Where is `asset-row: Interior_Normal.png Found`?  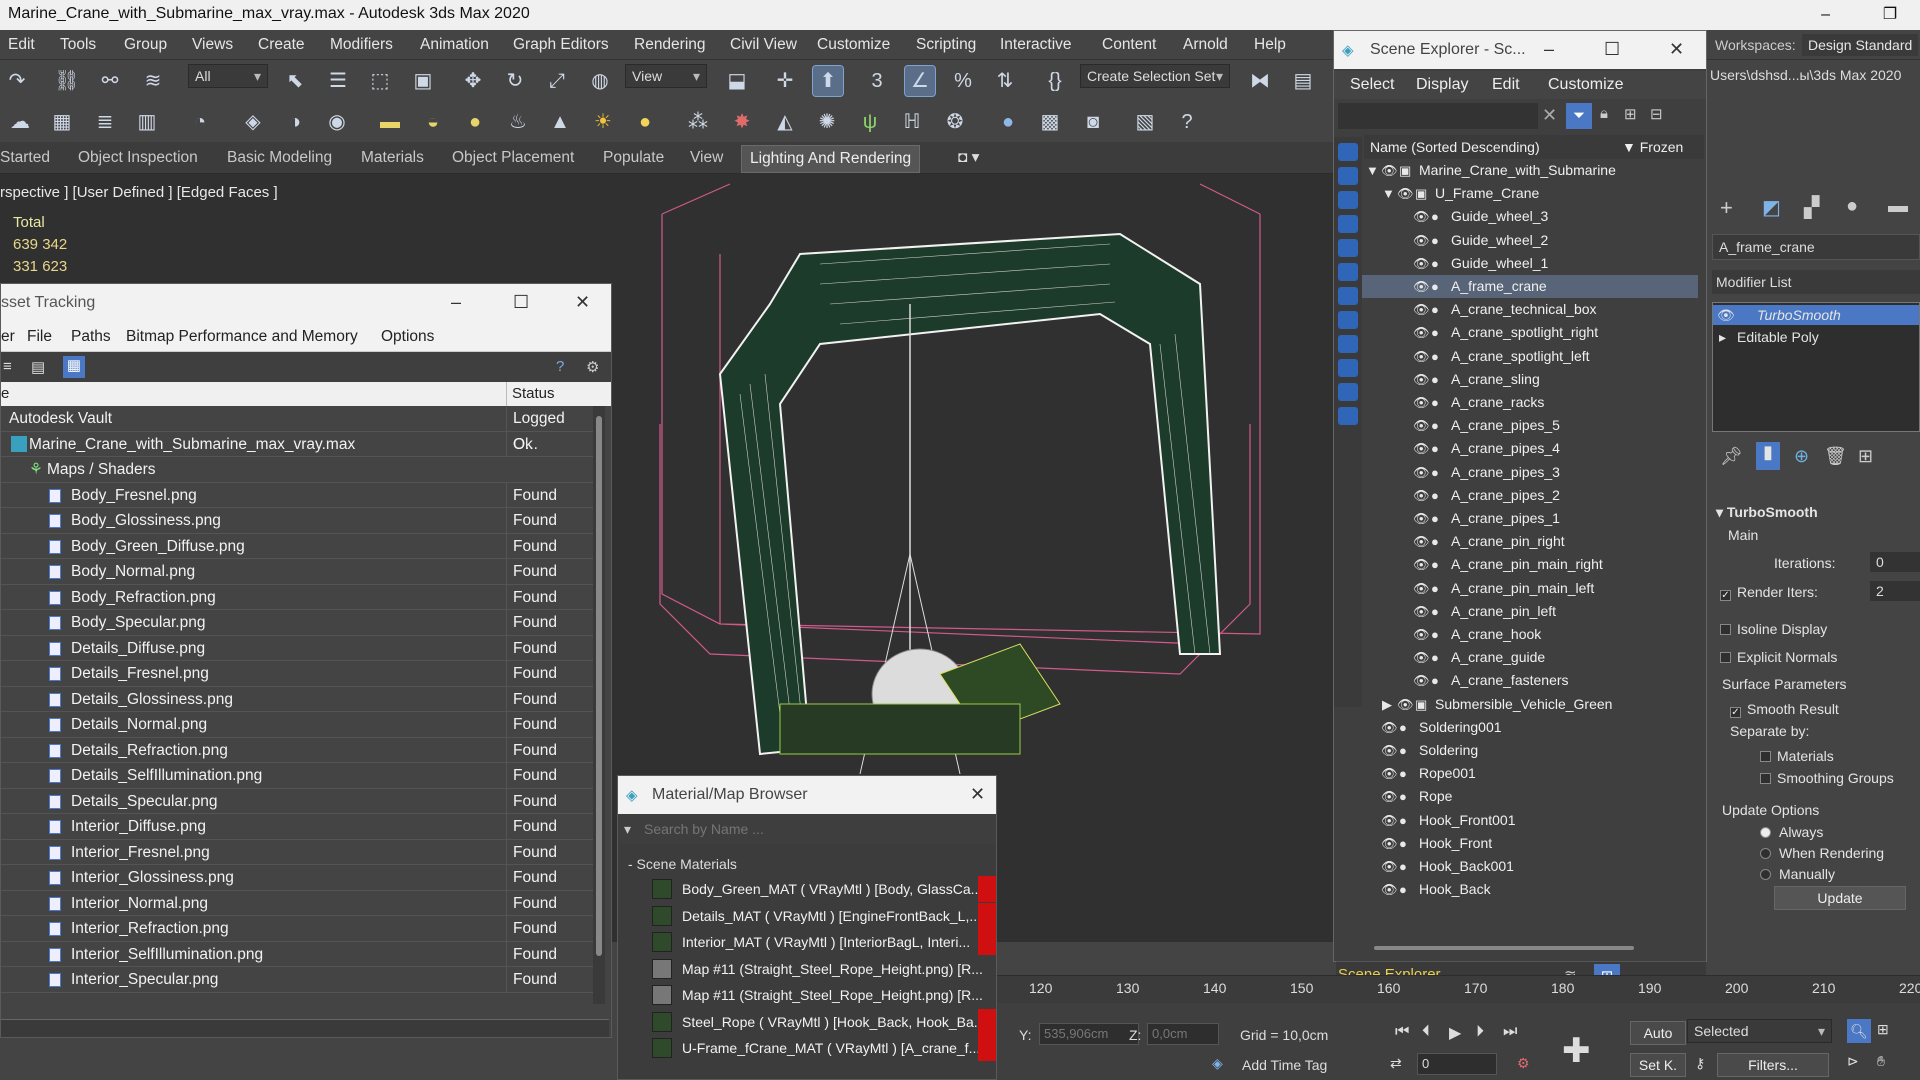
asset-row: Interior_Normal.png Found is located at coordinates (297, 903).